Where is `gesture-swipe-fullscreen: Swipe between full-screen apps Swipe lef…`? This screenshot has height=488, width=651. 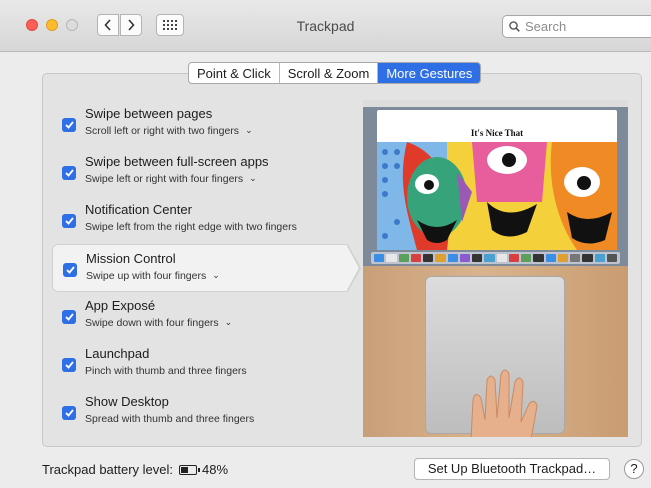 gesture-swipe-fullscreen: Swipe between full-screen apps Swipe lef… is located at coordinates (200, 172).